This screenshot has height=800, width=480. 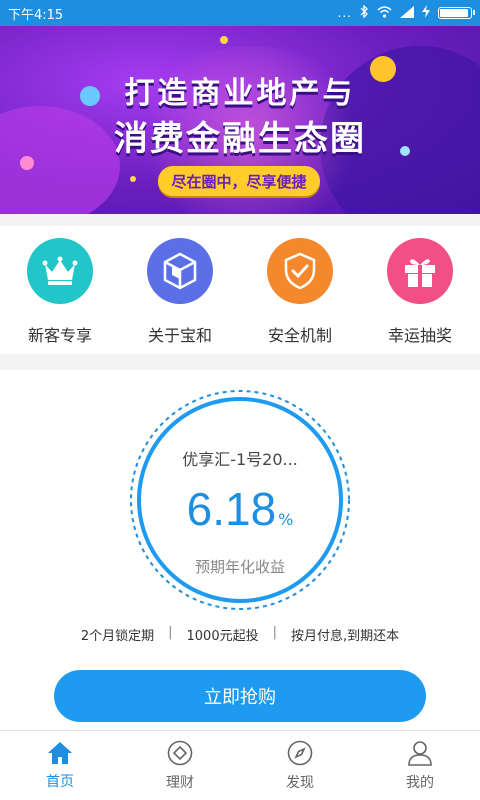 What do you see at coordinates (180, 766) in the screenshot?
I see `tab-finance: 理财` at bounding box center [180, 766].